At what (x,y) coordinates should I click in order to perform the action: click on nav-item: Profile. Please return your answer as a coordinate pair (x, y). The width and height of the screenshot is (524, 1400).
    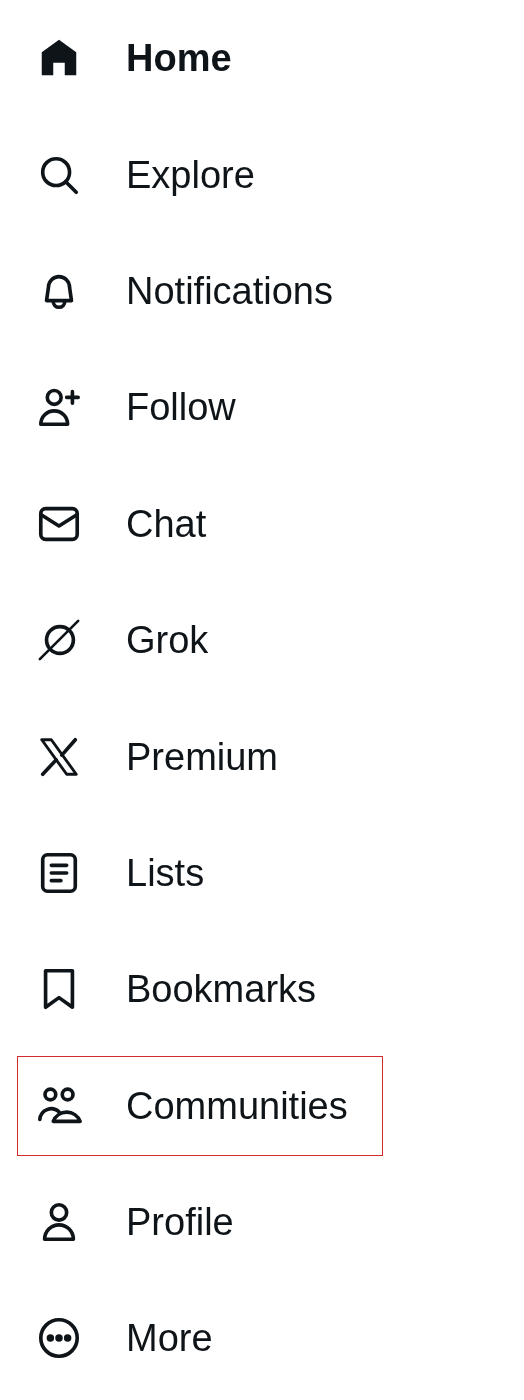
    Looking at the image, I should click on (143, 1222).